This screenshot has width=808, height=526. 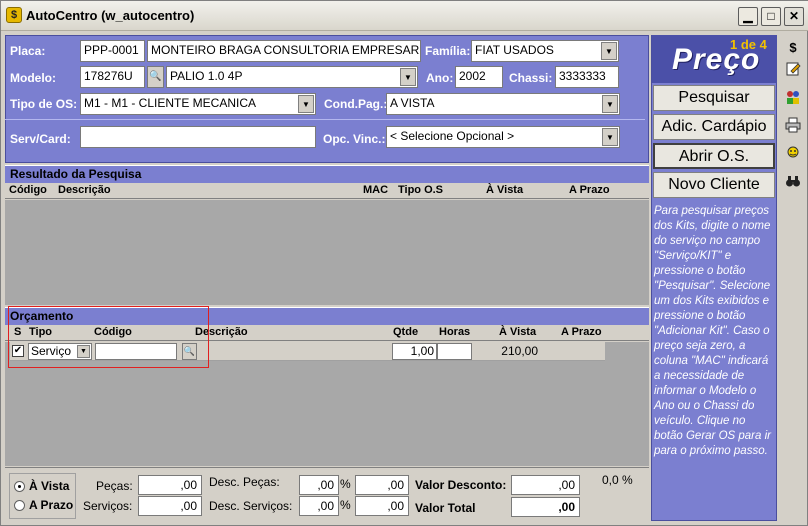 I want to click on cond-pag-select: A VISTA ▼, so click(x=503, y=104).